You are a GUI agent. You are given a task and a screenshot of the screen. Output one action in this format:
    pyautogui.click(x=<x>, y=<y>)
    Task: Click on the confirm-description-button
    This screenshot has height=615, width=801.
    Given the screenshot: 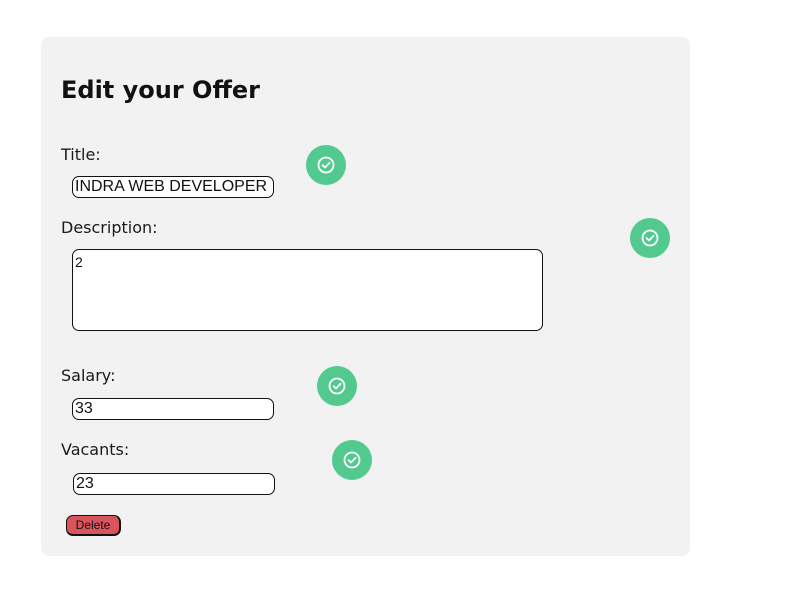 What is the action you would take?
    pyautogui.click(x=650, y=238)
    